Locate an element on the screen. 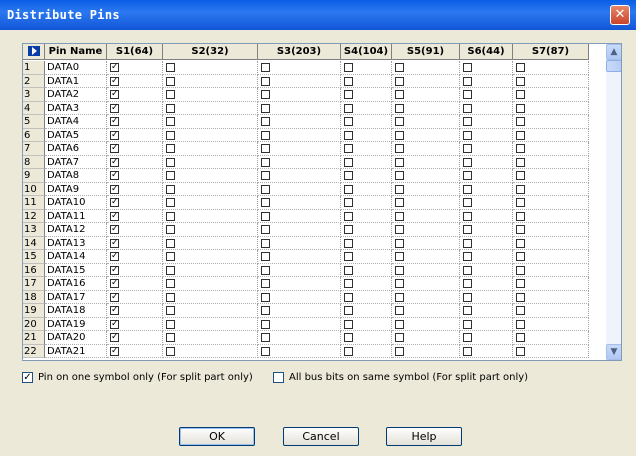 This screenshot has width=636, height=456. close-button: ✕ is located at coordinates (620, 15).